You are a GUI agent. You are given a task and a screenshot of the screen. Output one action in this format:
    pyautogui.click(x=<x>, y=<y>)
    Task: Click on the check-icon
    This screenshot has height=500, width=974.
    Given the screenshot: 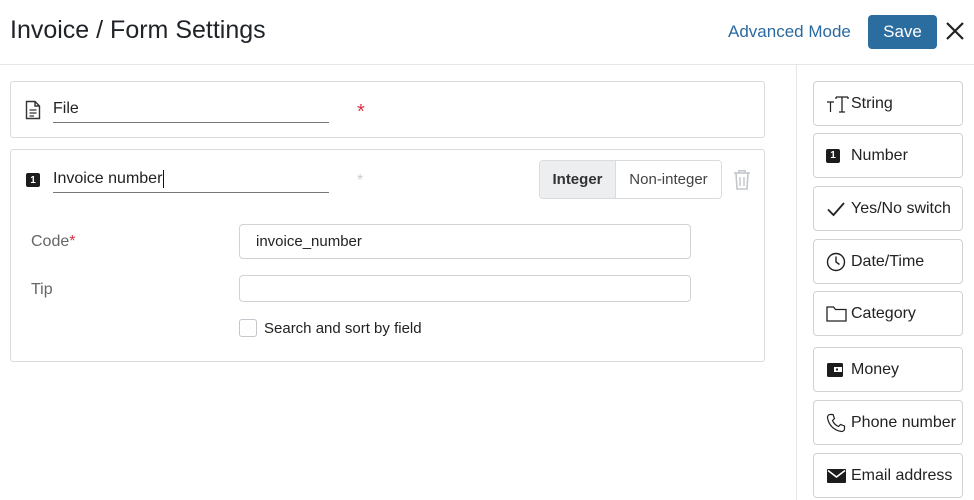 What is the action you would take?
    pyautogui.click(x=838, y=209)
    